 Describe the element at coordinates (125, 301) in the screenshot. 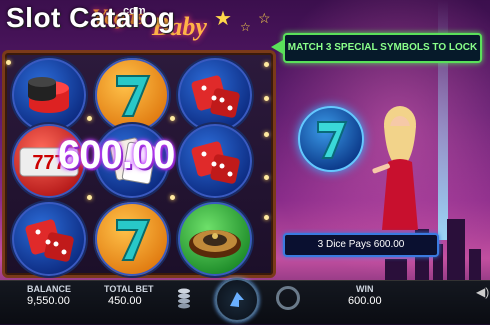

I see `total-bet-value: 450.00` at that location.